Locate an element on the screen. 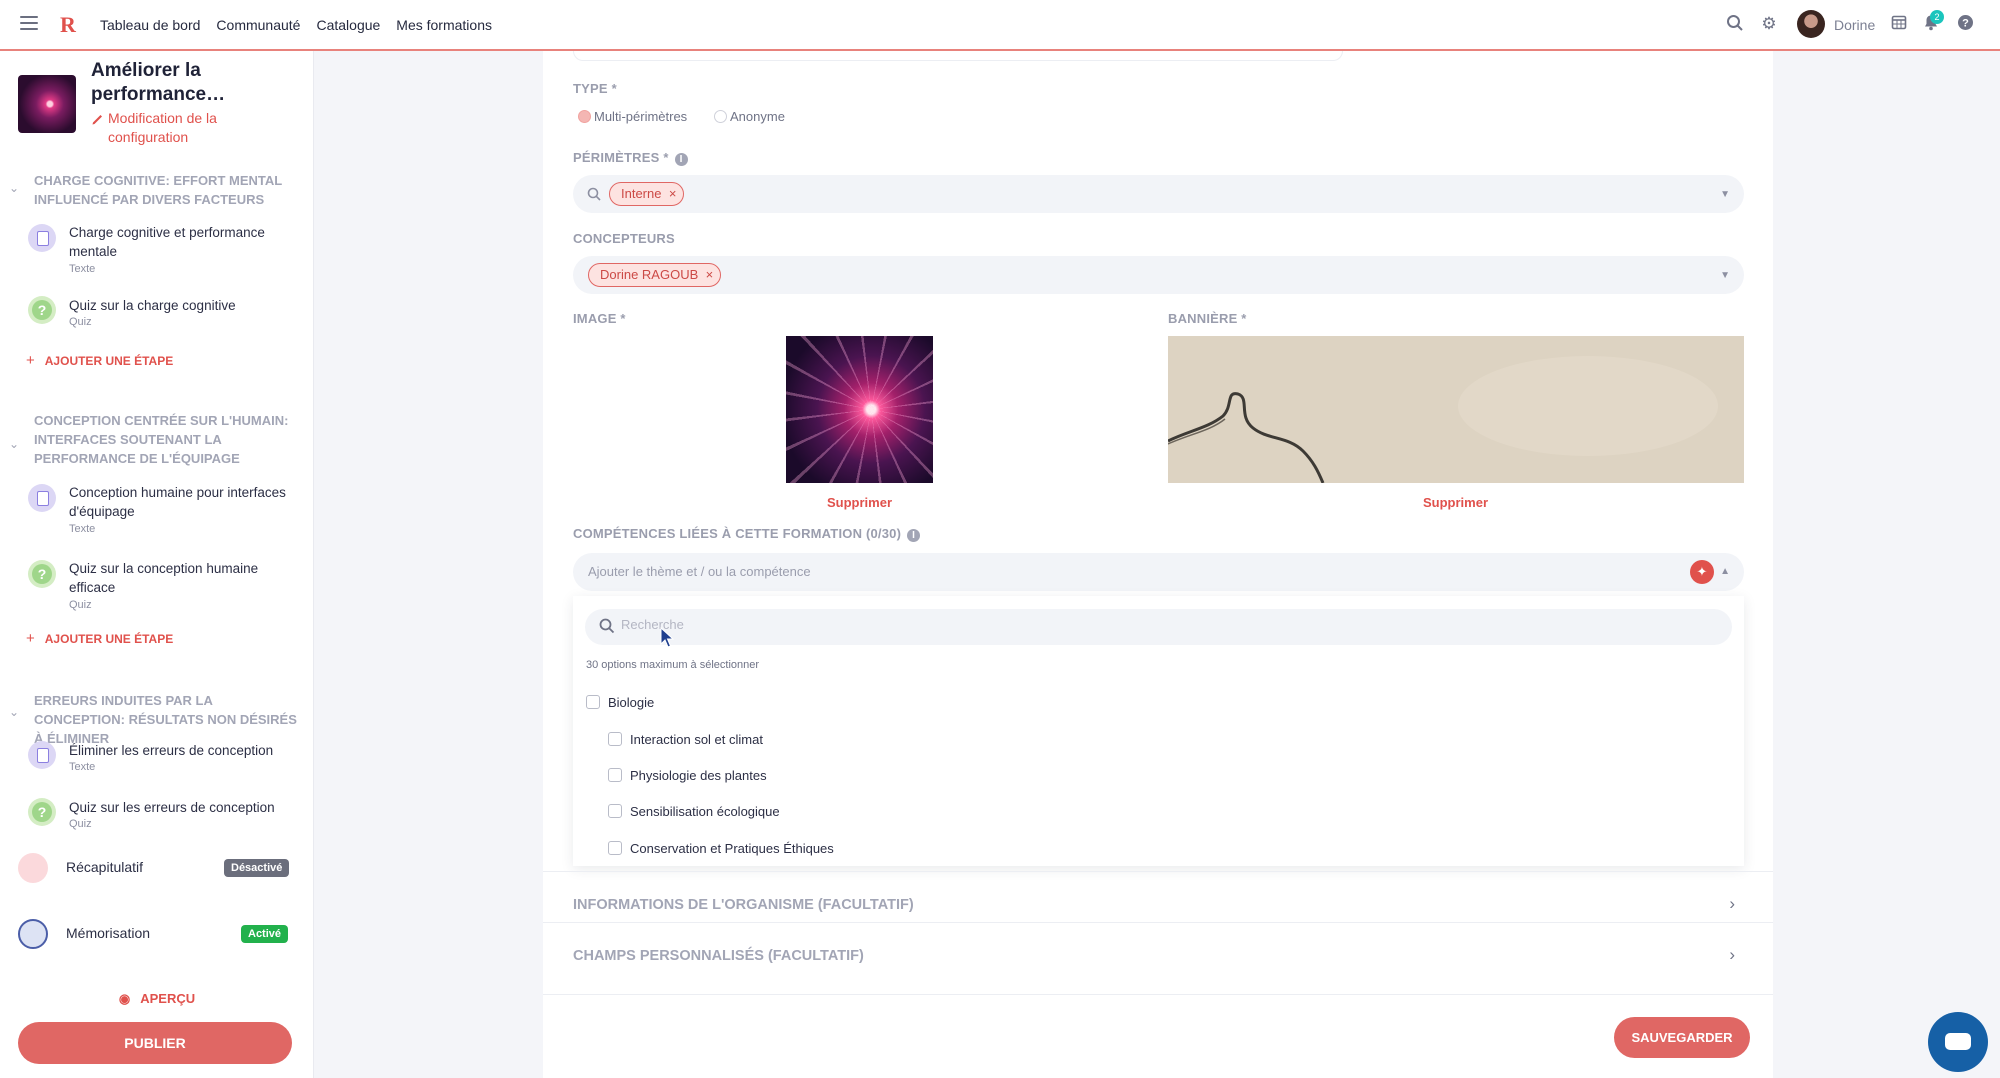 This screenshot has height=1078, width=2000. section-title: INFORMATIONS DE L'ORGANISME (FACULTATIF) is located at coordinates (743, 905).